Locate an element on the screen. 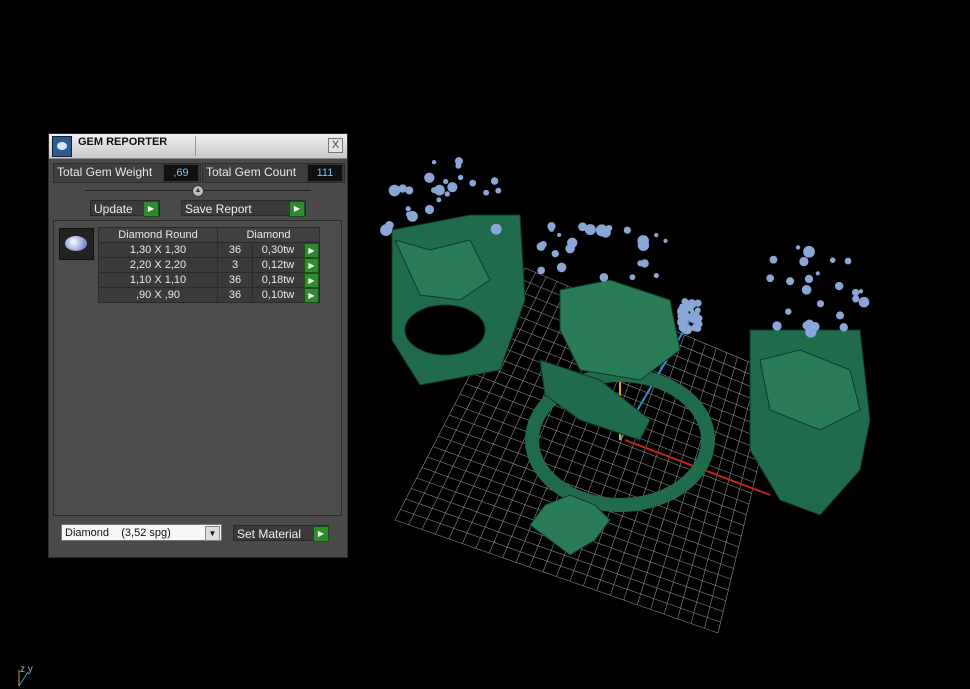 The width and height of the screenshot is (970, 689). ring-model-left is located at coordinates (458, 300).